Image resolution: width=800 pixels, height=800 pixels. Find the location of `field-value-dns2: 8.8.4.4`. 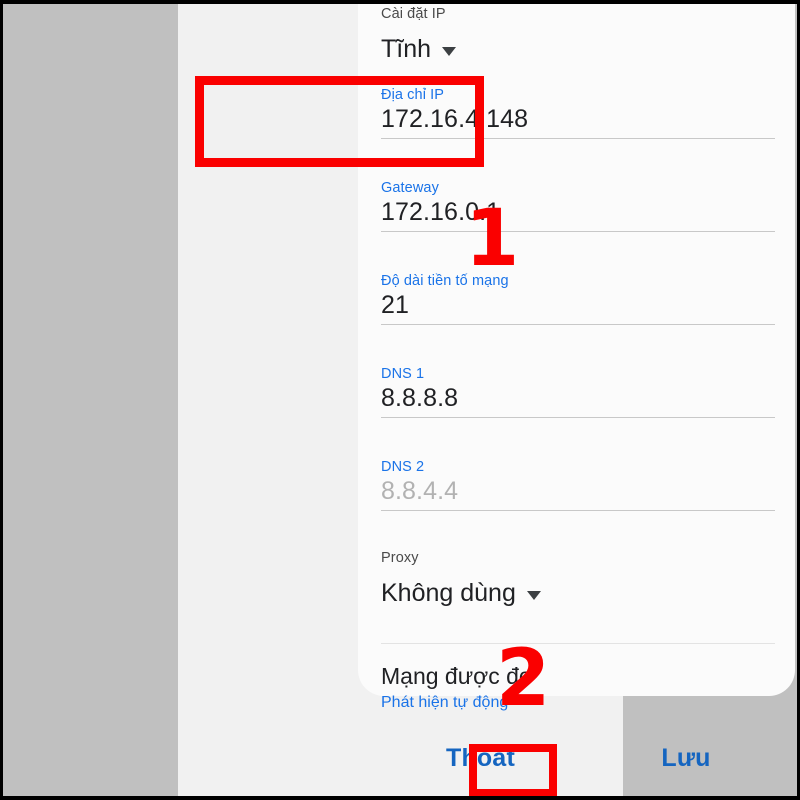

field-value-dns2: 8.8.4.4 is located at coordinates (420, 491).